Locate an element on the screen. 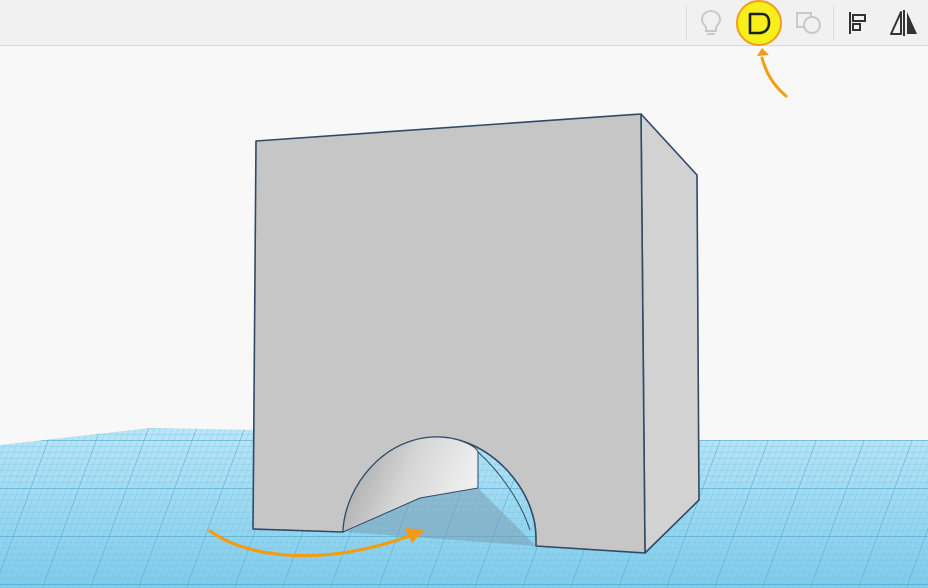 The width and height of the screenshot is (928, 588). align-icon is located at coordinates (858, 22).